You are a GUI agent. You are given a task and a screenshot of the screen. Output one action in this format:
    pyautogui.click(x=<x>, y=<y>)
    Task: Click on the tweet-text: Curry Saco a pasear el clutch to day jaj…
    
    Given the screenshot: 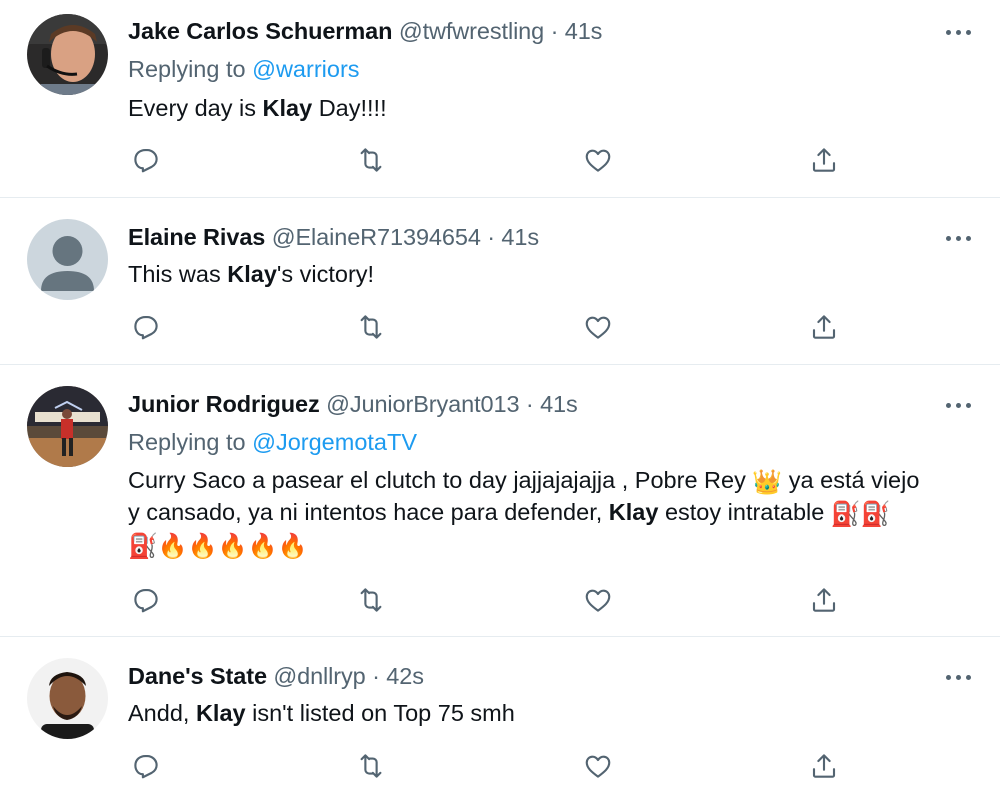 What is the action you would take?
    pyautogui.click(x=550, y=512)
    